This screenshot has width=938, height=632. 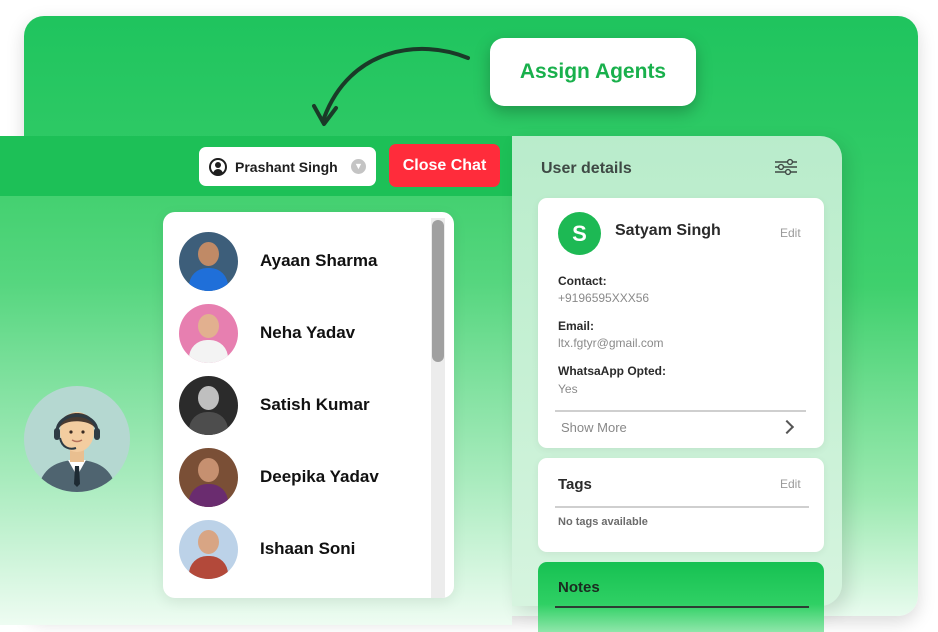 What do you see at coordinates (308, 332) in the screenshot?
I see `contact-name: Neha Yadav` at bounding box center [308, 332].